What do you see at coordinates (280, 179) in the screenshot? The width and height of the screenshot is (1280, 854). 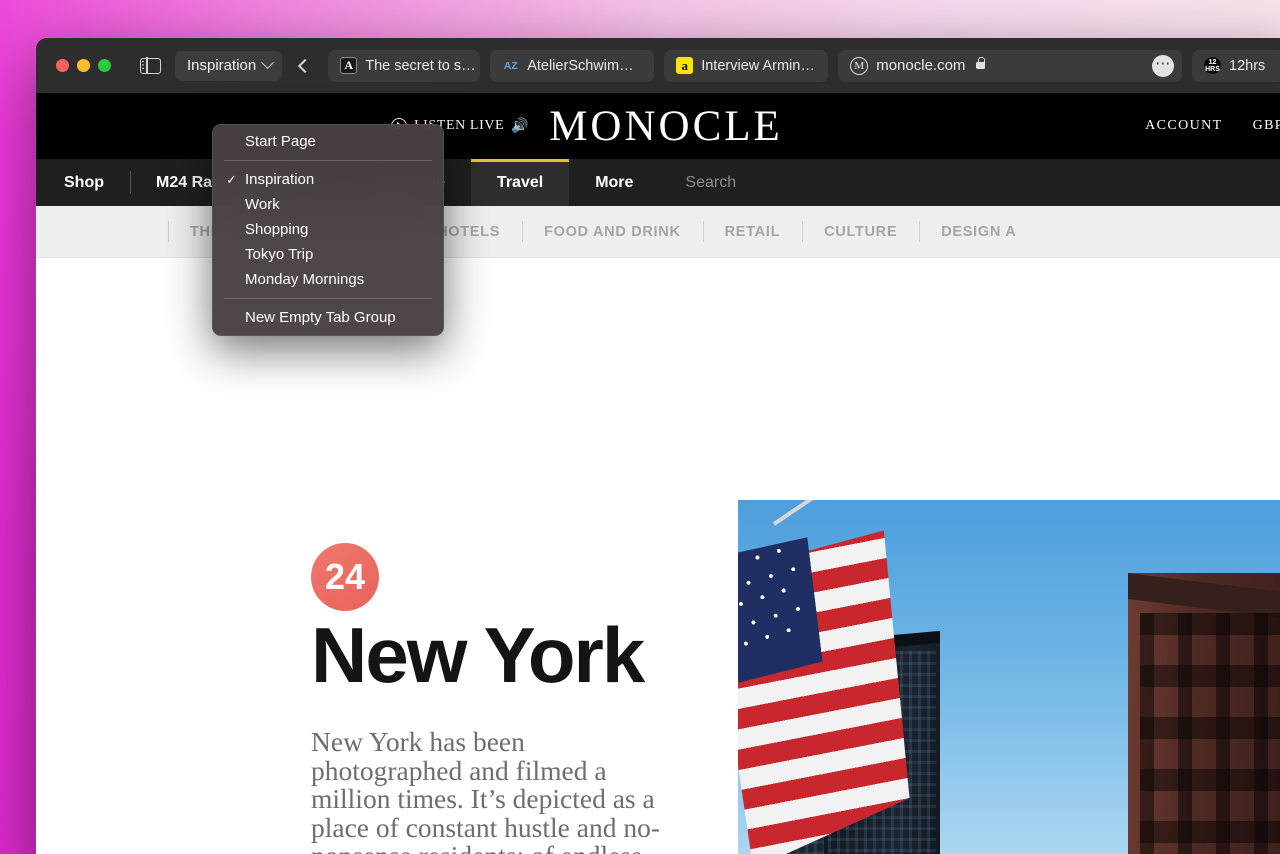 I see `menu-item-label: Inspiration` at bounding box center [280, 179].